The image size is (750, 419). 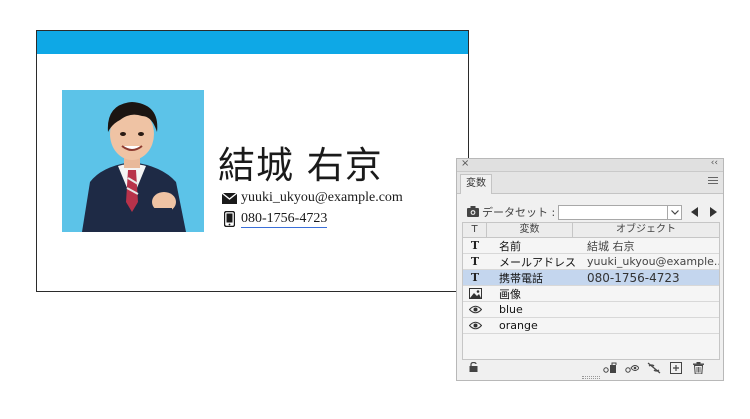 I want to click on column-header-type: T, so click(x=475, y=230).